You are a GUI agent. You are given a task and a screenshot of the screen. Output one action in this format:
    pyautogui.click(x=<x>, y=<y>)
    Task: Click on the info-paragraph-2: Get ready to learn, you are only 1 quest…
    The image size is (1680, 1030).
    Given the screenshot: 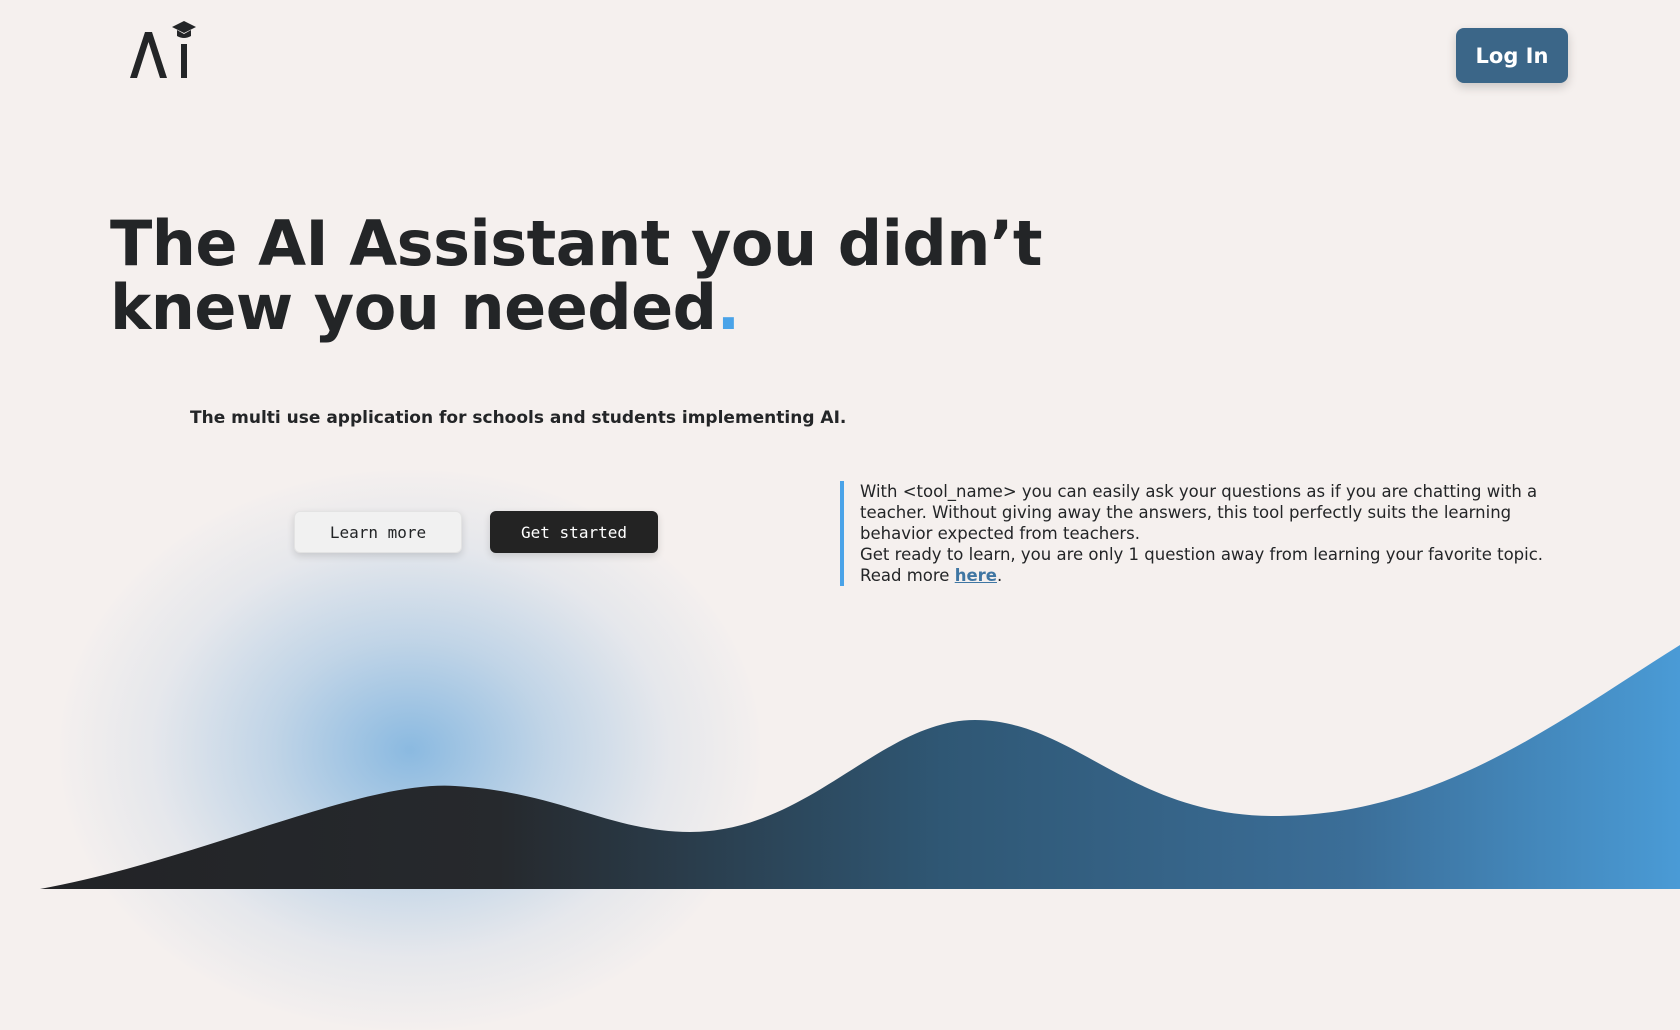 What is the action you would take?
    pyautogui.click(x=1202, y=554)
    